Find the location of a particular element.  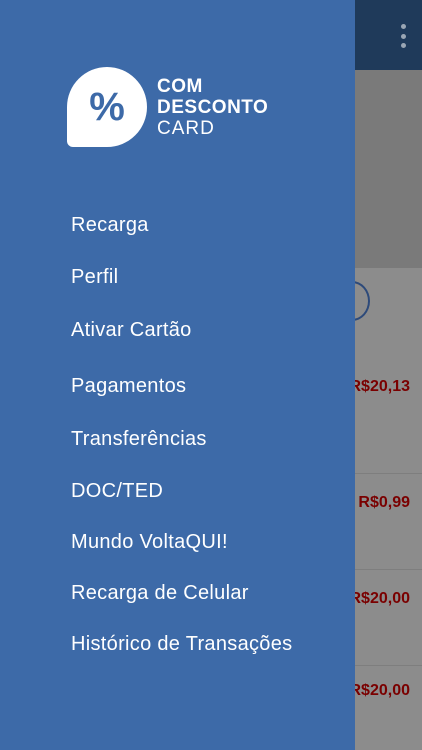

menu-item-recarga: Recarga is located at coordinates (110, 225).